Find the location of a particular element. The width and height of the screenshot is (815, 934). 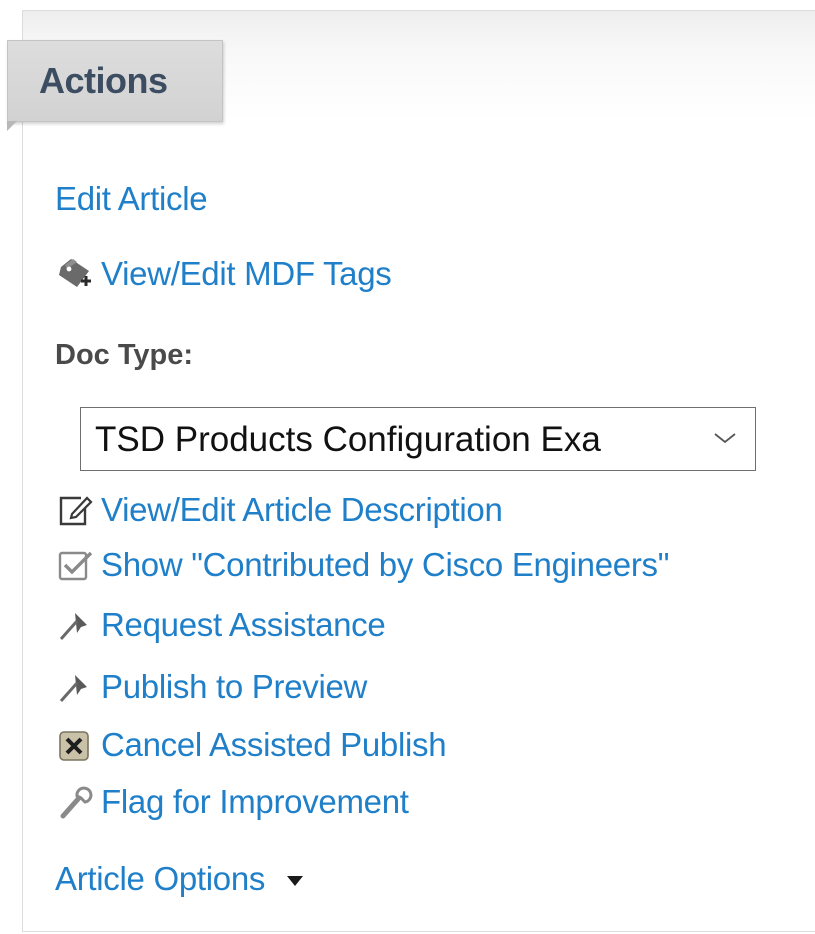

actions-title: Actions is located at coordinates (103, 80).